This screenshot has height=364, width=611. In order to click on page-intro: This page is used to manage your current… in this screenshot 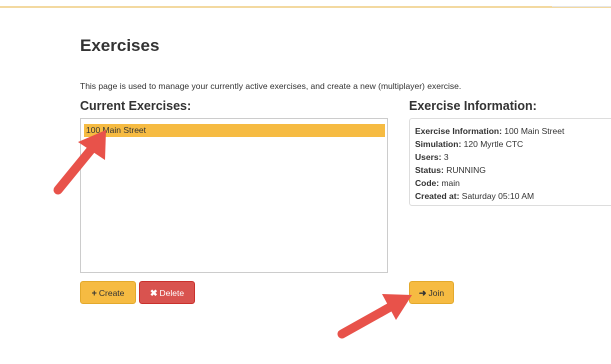, I will do `click(271, 86)`.